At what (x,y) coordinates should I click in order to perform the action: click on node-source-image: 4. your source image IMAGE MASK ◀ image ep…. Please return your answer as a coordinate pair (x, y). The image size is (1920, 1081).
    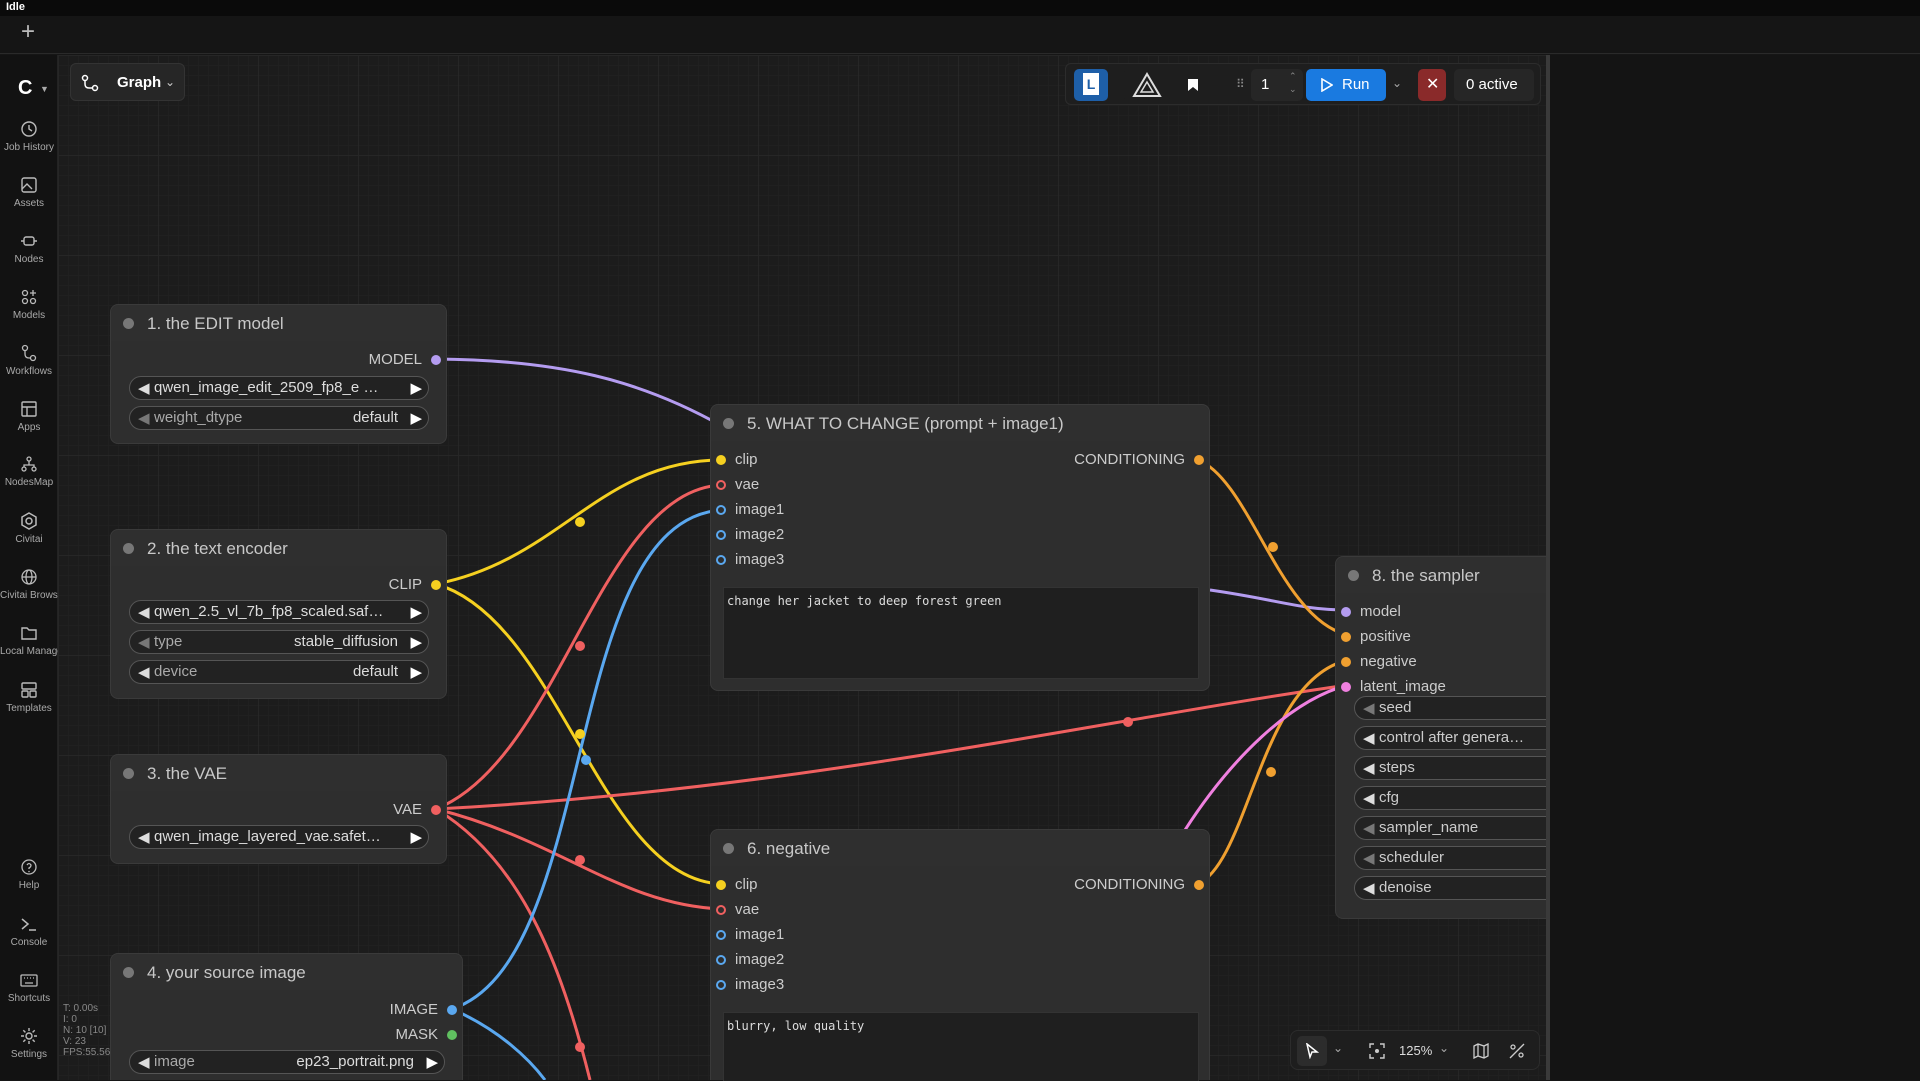
    Looking at the image, I should click on (286, 1016).